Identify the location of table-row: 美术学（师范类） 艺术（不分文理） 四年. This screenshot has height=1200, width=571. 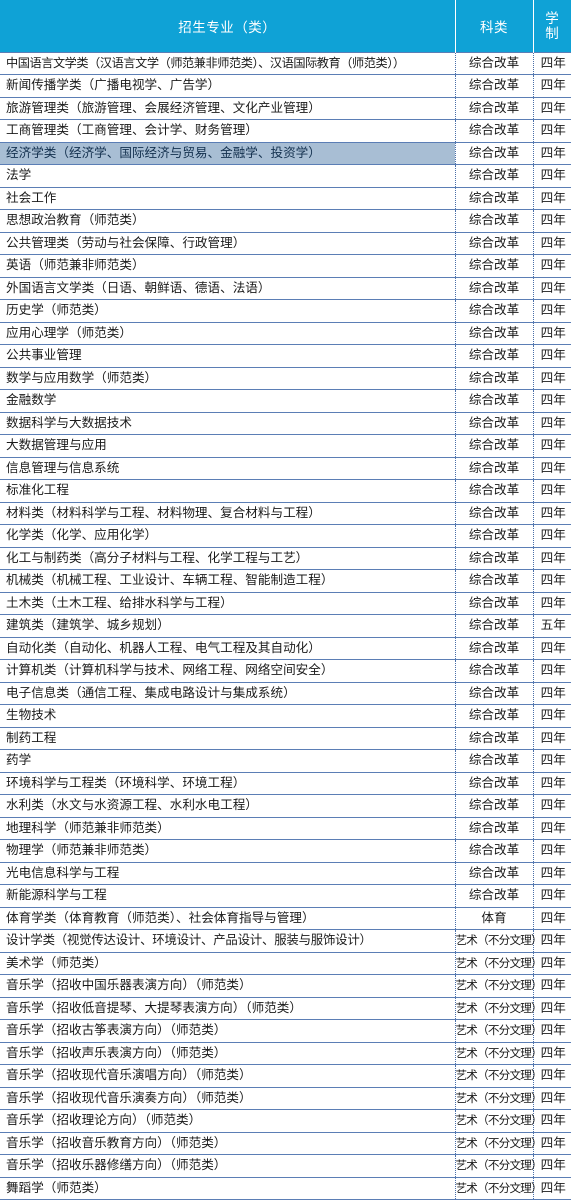
(285, 963).